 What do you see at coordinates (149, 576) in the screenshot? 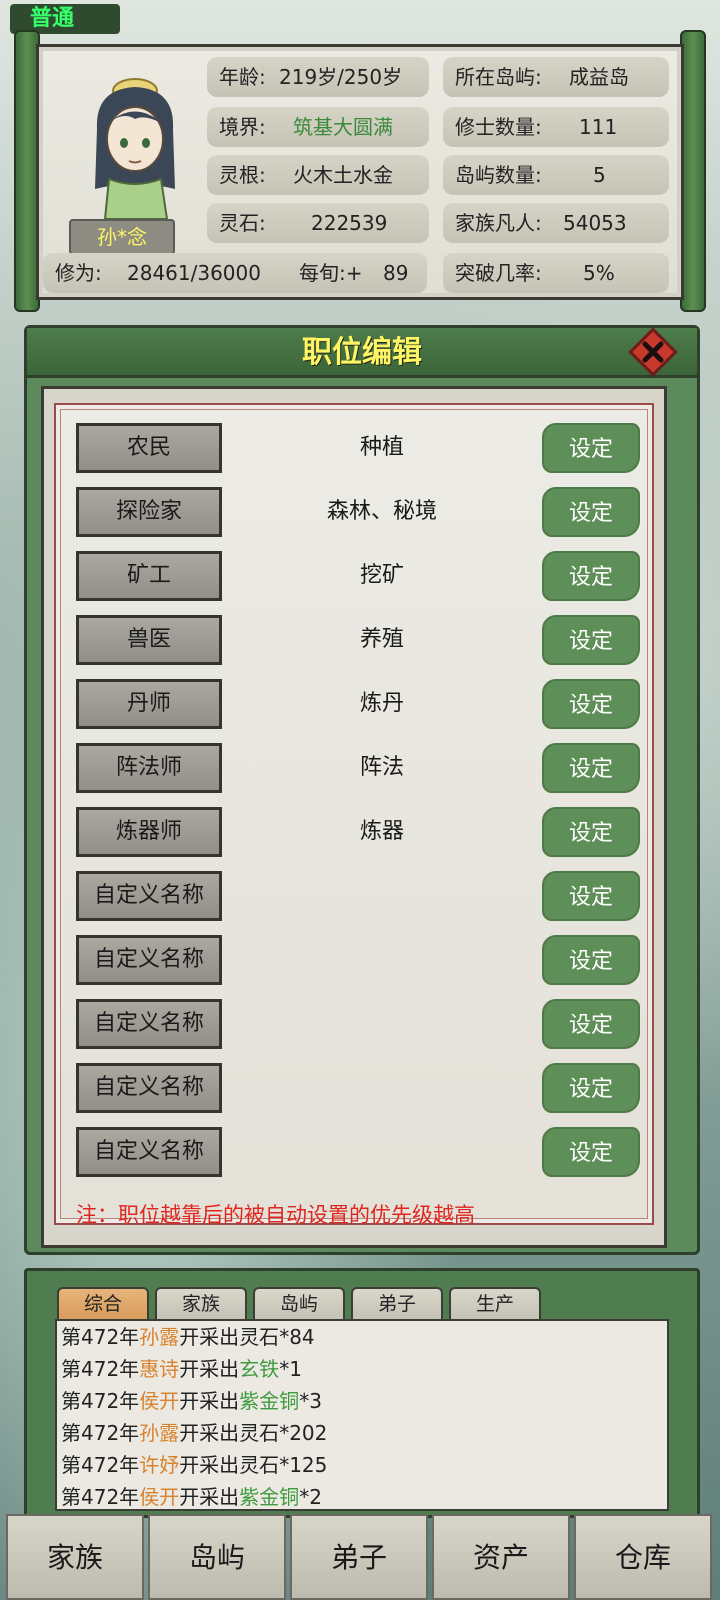
I see `role-name-button: 矿工` at bounding box center [149, 576].